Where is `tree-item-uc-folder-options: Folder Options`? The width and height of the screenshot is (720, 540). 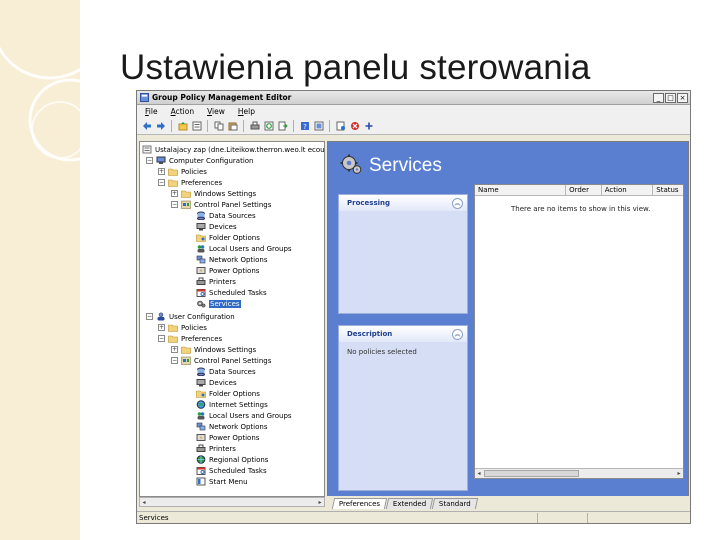
tree-item-uc-folder-options: Folder Options is located at coordinates (228, 393).